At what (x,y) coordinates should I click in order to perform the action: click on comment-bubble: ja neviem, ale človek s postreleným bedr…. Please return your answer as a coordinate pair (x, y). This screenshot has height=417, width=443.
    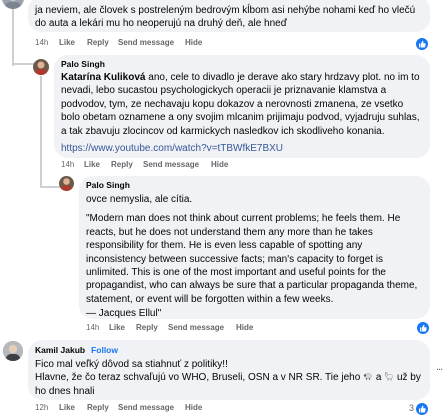
    Looking at the image, I should click on (229, 16).